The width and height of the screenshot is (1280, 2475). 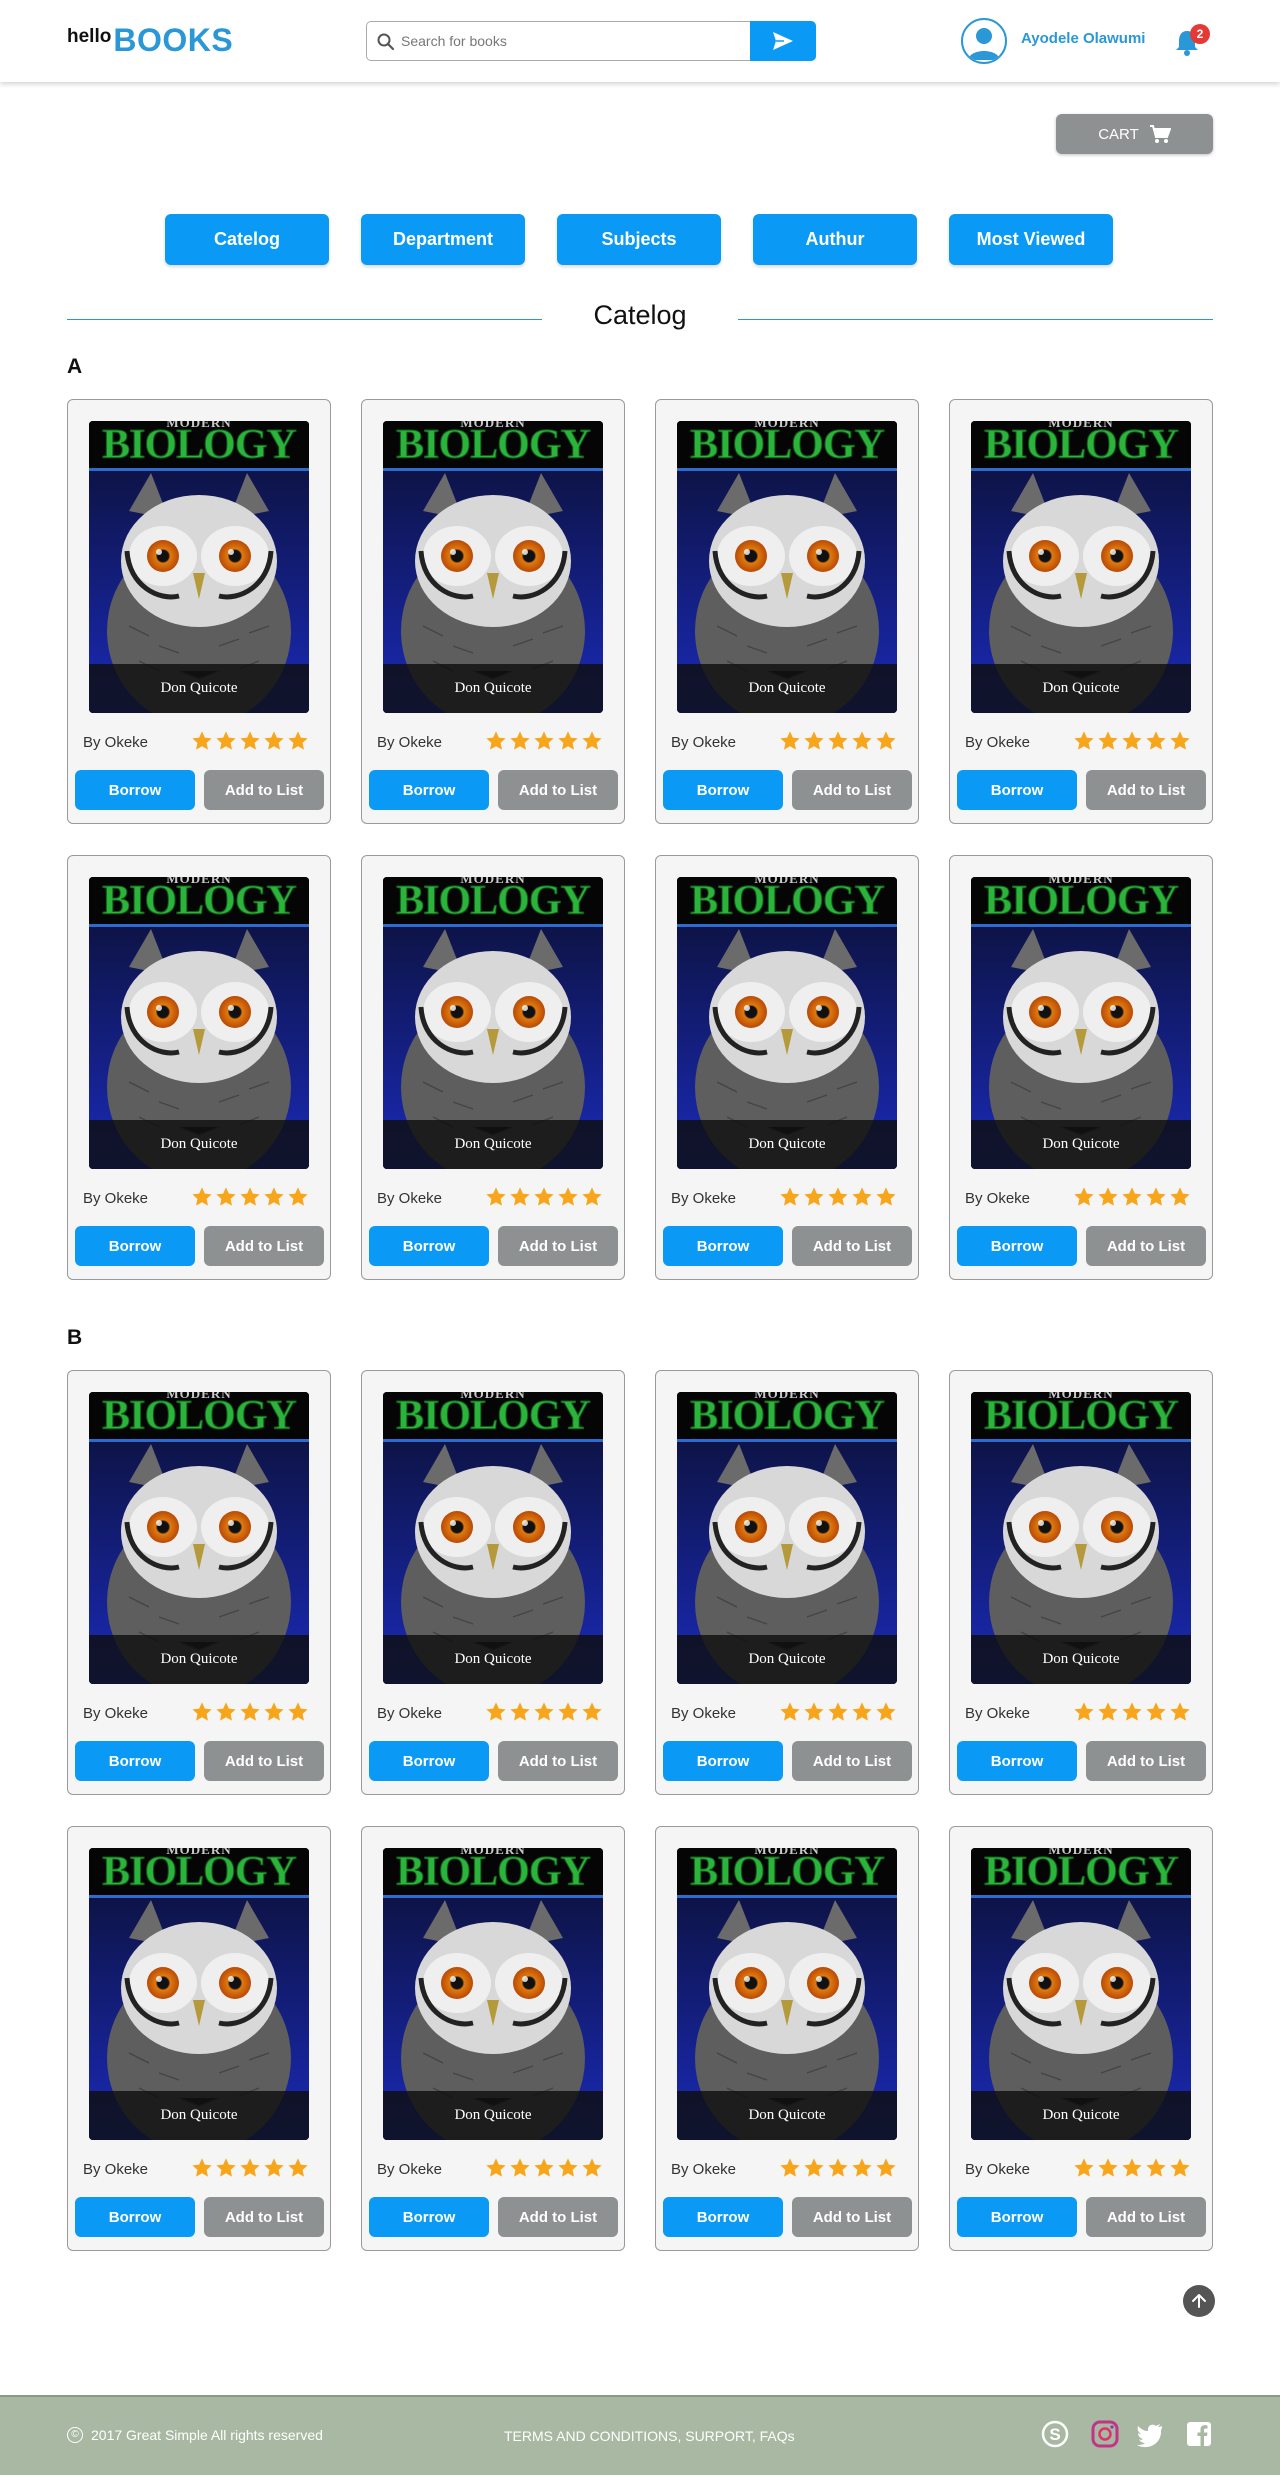 What do you see at coordinates (1150, 2434) in the screenshot?
I see `twitter-icon` at bounding box center [1150, 2434].